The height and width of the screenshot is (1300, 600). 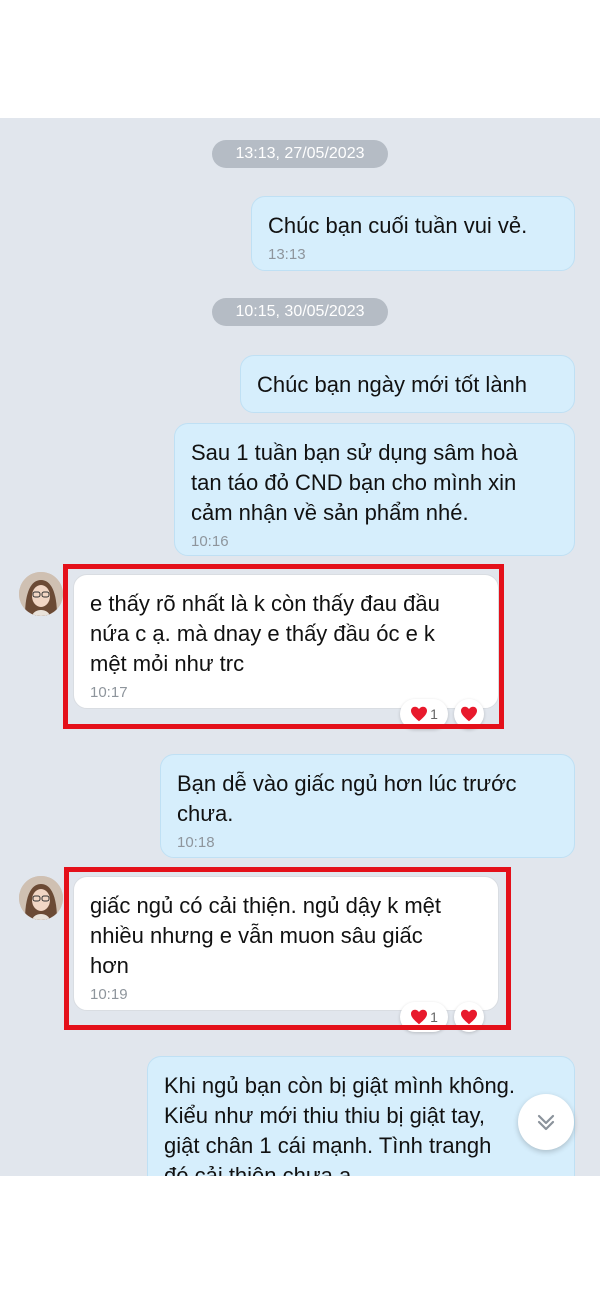 What do you see at coordinates (300, 312) in the screenshot?
I see `date-separator: 10:15, 30/05/2023` at bounding box center [300, 312].